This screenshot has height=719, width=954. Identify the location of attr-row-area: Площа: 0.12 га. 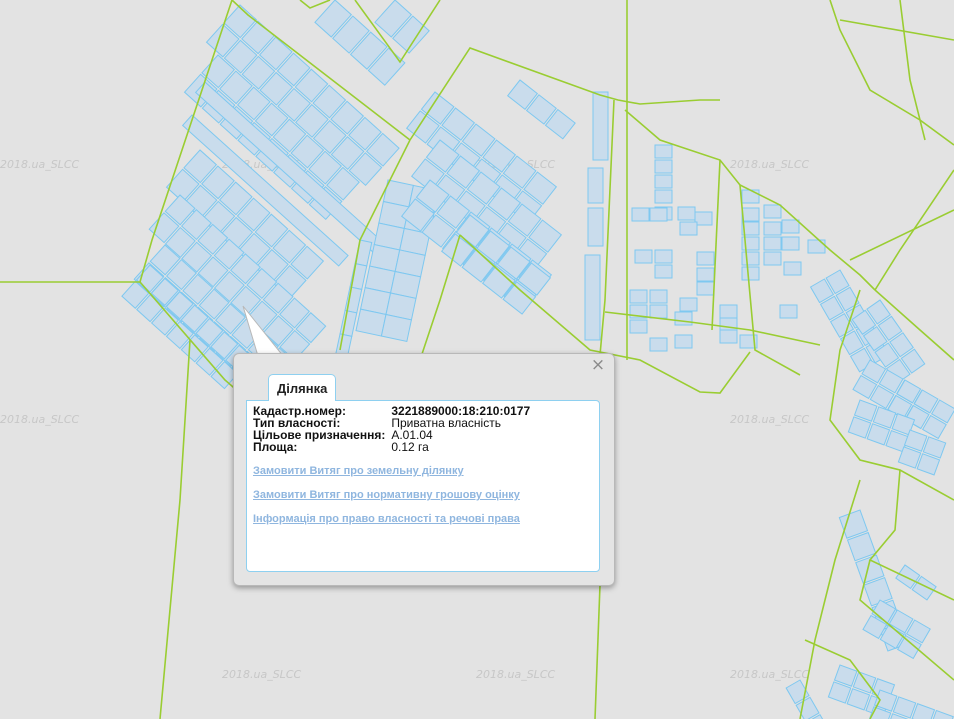
(391, 447).